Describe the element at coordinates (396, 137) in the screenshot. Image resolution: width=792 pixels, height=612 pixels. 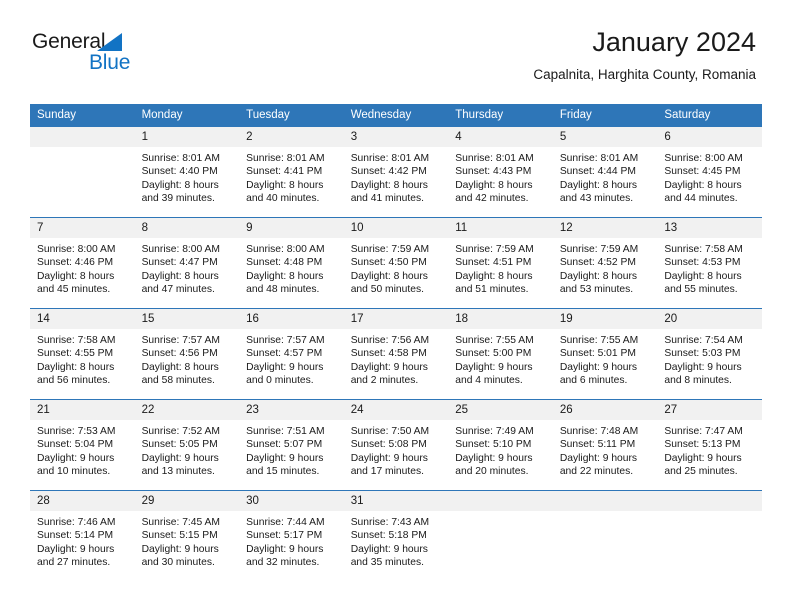
I see `day-number: 3` at that location.